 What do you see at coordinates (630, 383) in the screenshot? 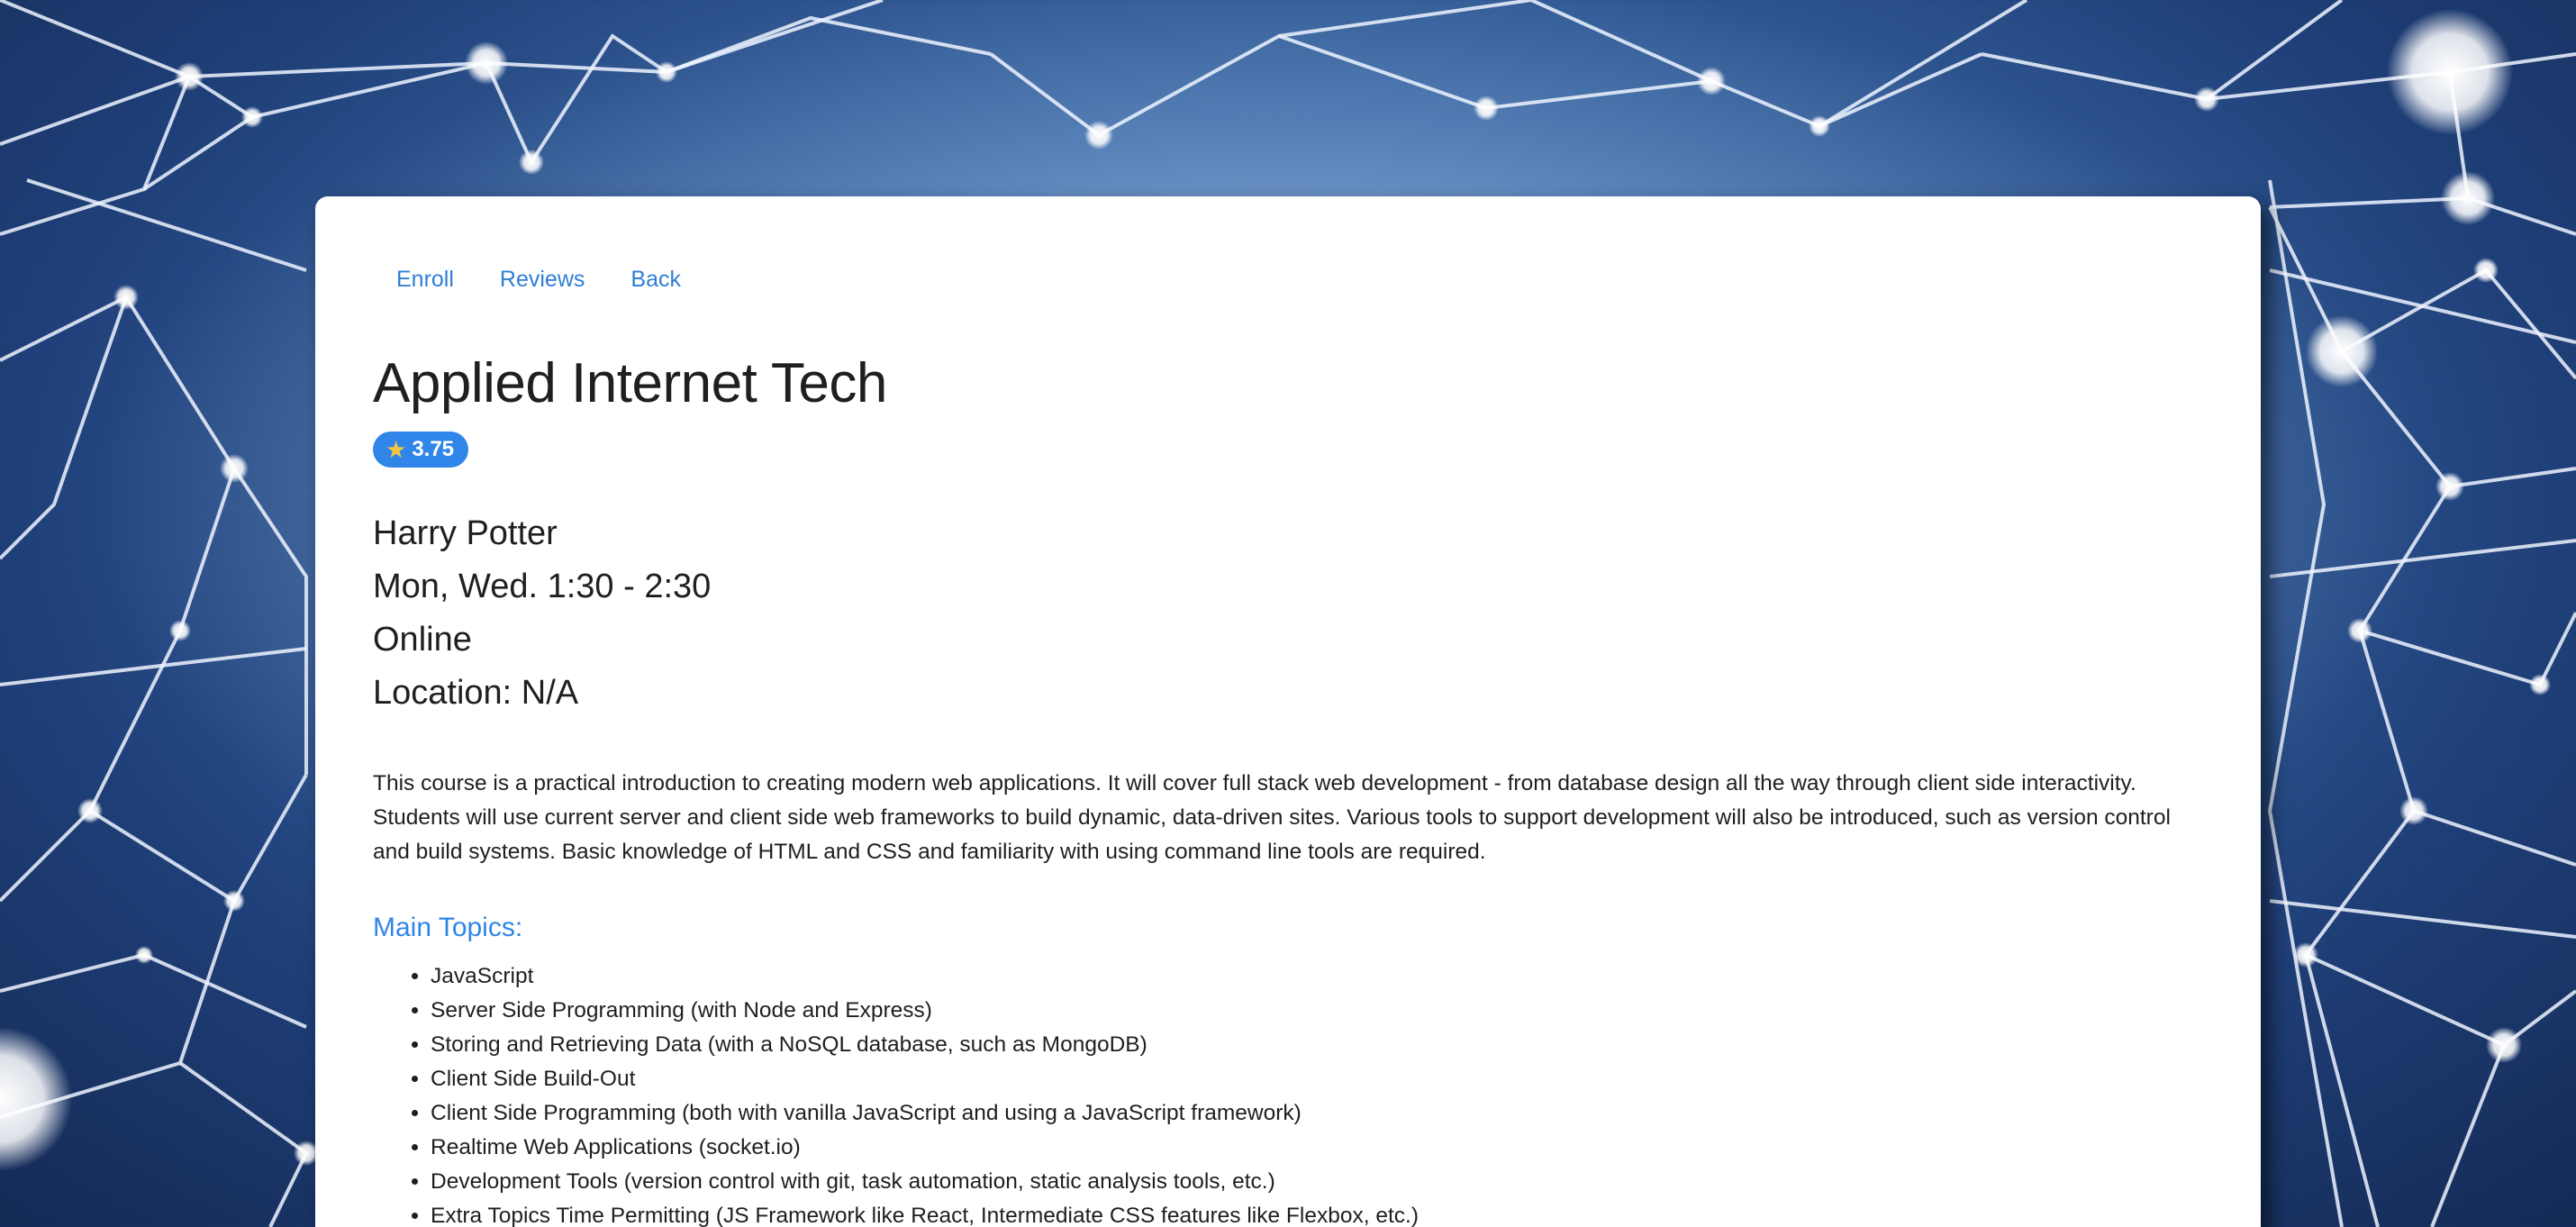
I see `course-title: Applied Internet Tech` at bounding box center [630, 383].